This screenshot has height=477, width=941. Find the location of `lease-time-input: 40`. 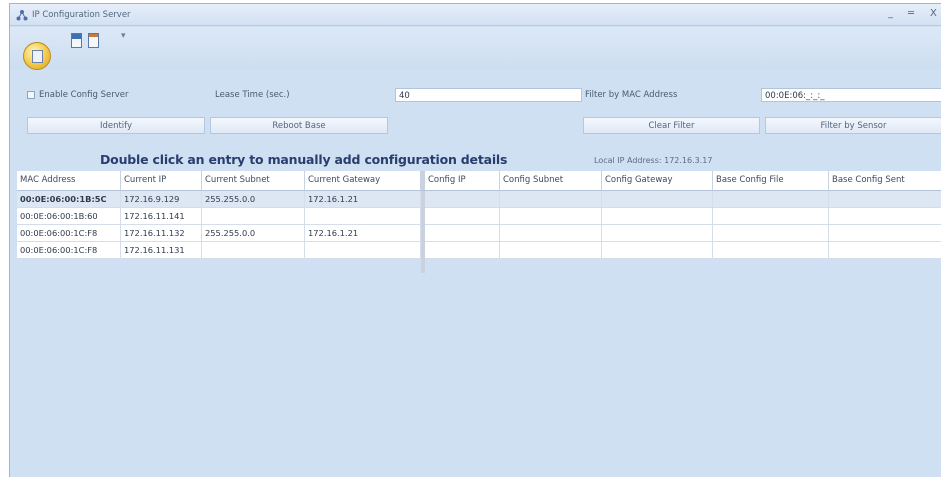

lease-time-input: 40 is located at coordinates (488, 95).